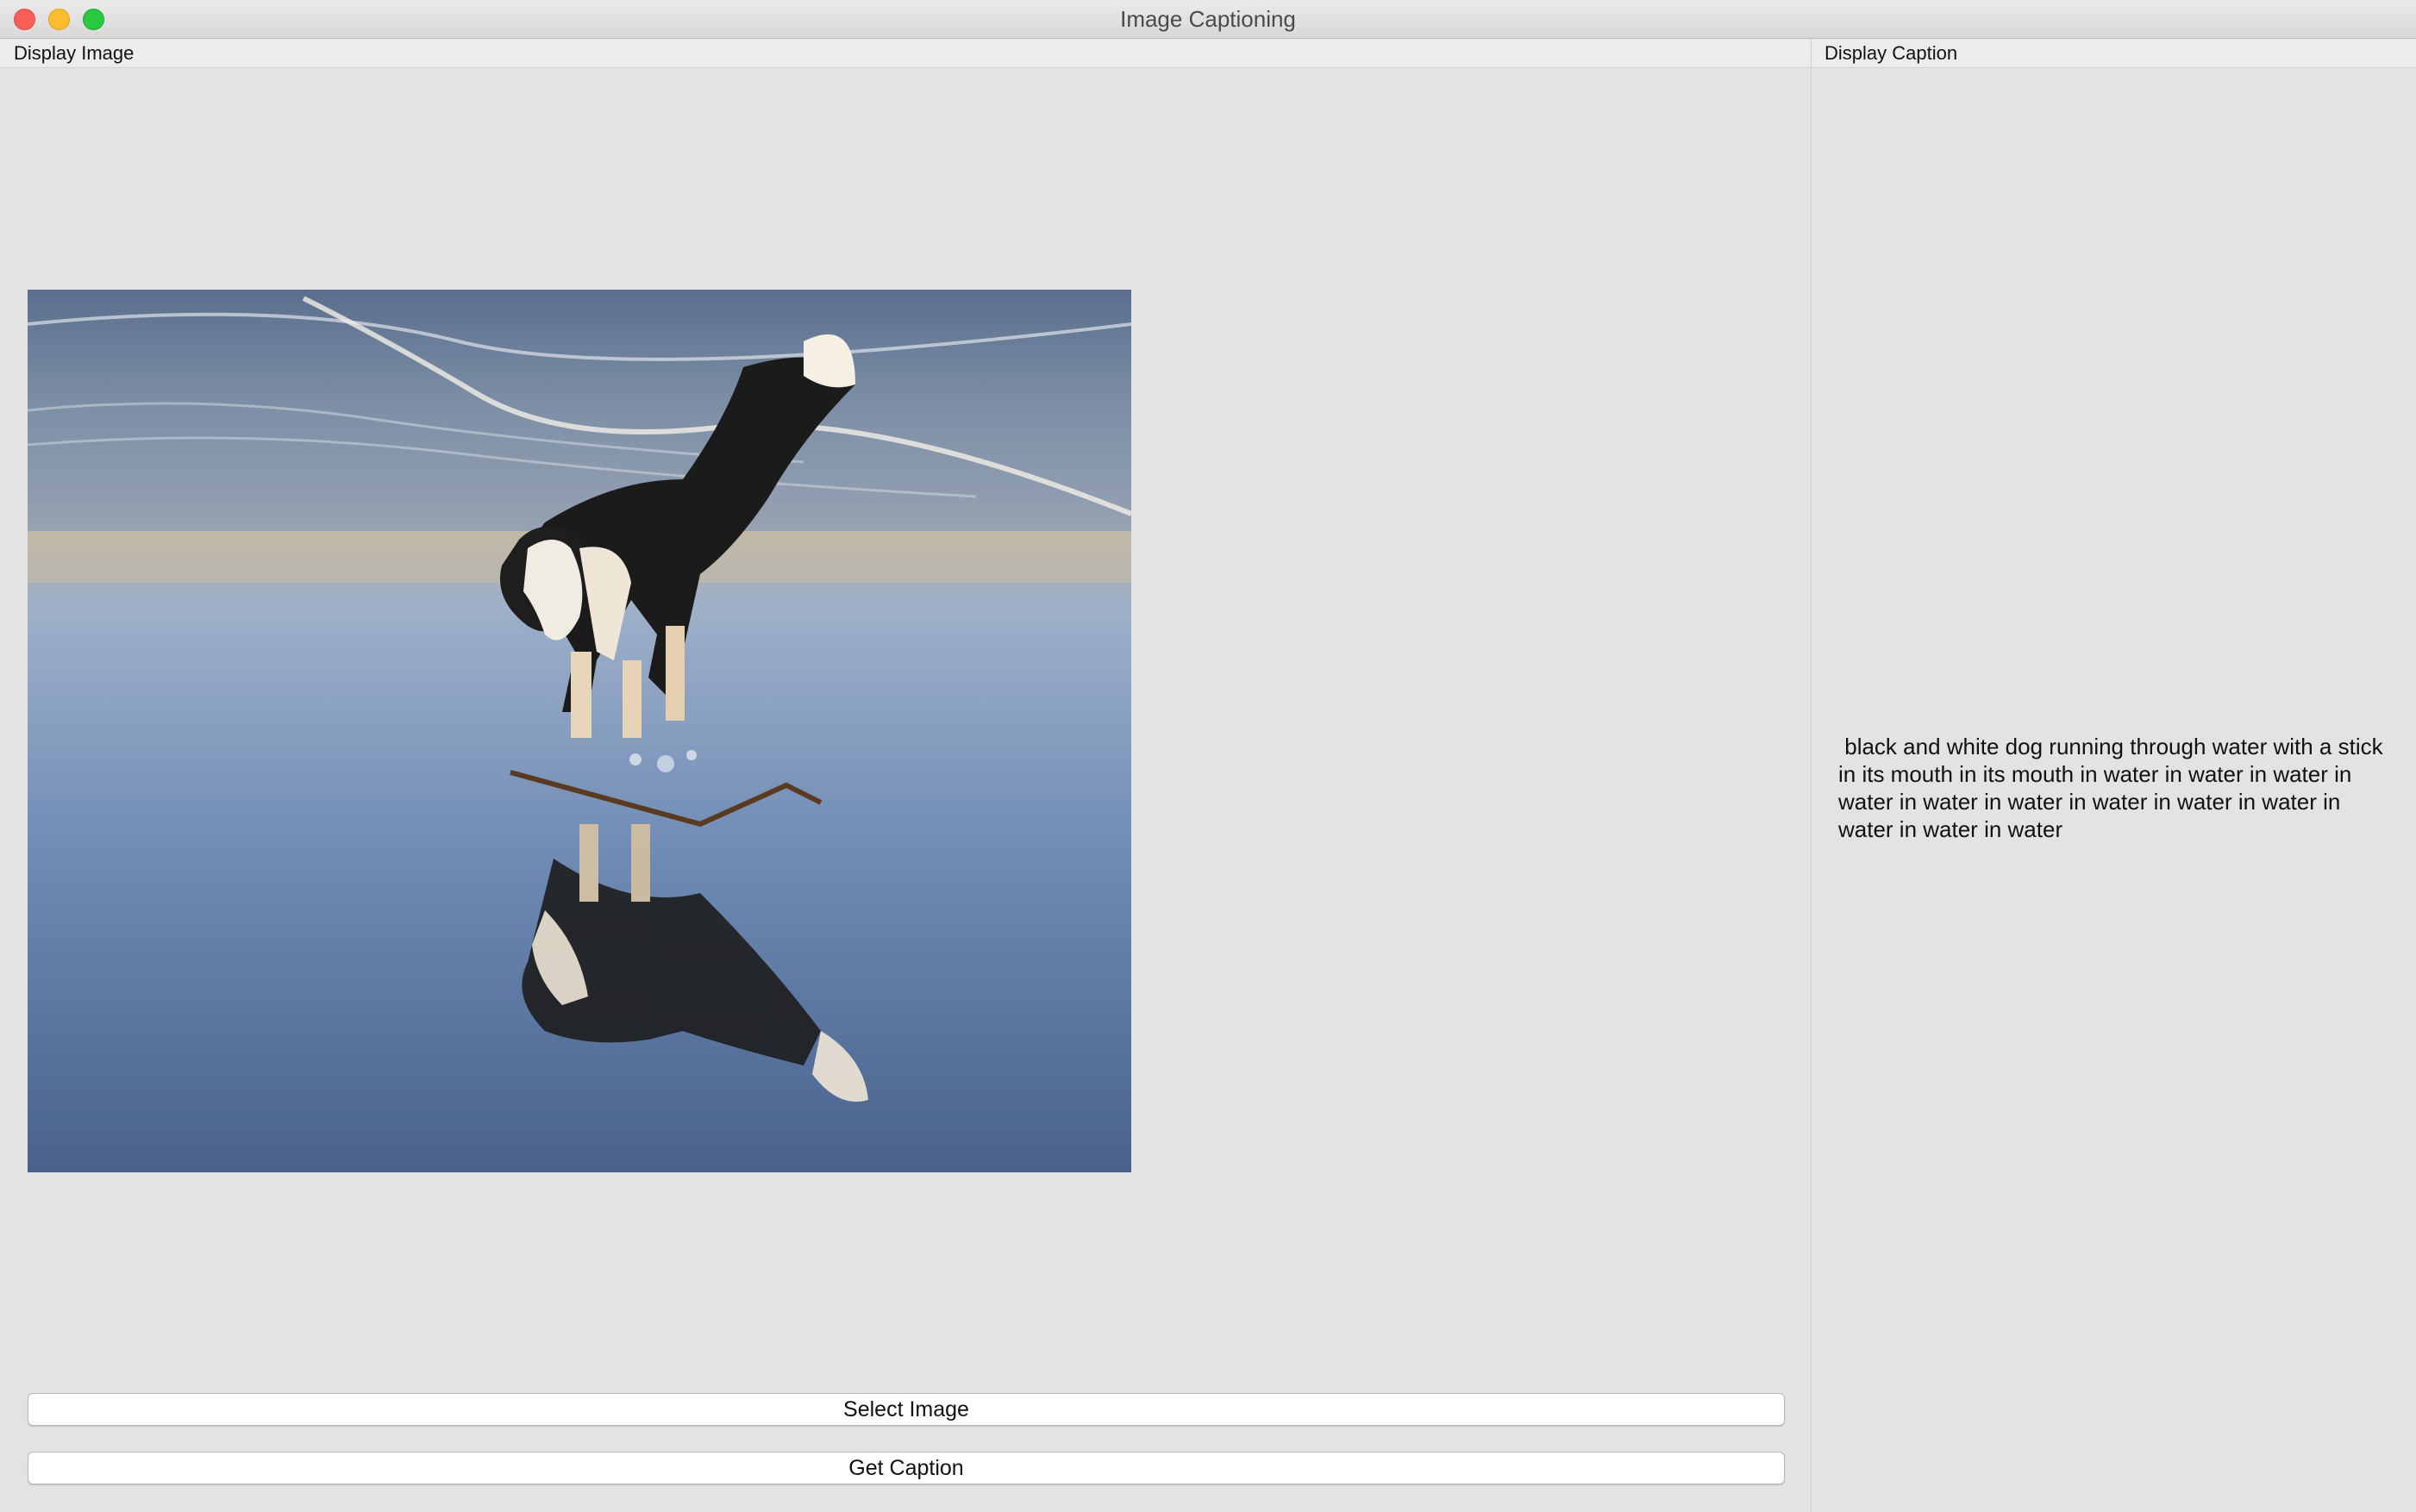  What do you see at coordinates (905, 53) in the screenshot?
I see `display-image-header: Display Image` at bounding box center [905, 53].